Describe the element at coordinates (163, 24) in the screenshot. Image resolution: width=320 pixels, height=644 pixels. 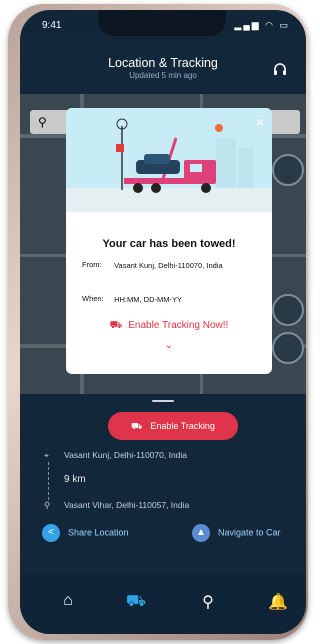
I see `status-bar: 9:41 ▂▄▆ ◠ ▭` at that location.